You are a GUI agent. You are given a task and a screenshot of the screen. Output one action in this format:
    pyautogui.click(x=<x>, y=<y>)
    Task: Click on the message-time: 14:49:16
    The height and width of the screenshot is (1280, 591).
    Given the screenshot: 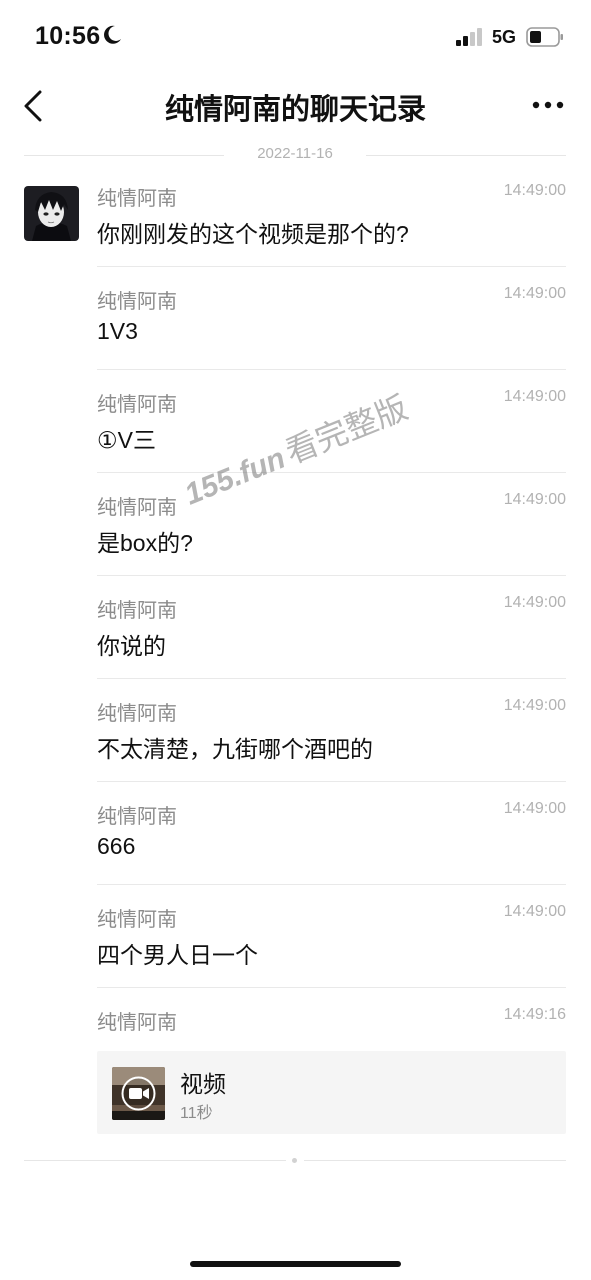 What is the action you would take?
    pyautogui.click(x=534, y=1014)
    